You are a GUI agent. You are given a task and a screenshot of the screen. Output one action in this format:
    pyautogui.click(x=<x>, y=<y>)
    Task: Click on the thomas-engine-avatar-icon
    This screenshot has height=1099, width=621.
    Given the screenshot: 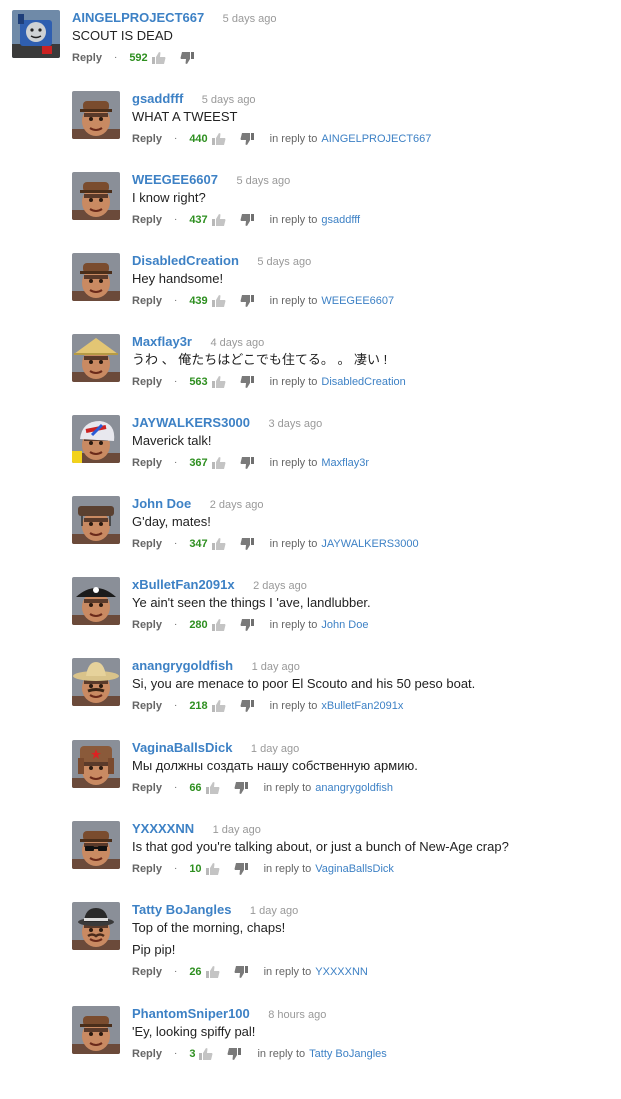 What is the action you would take?
    pyautogui.click(x=36, y=34)
    